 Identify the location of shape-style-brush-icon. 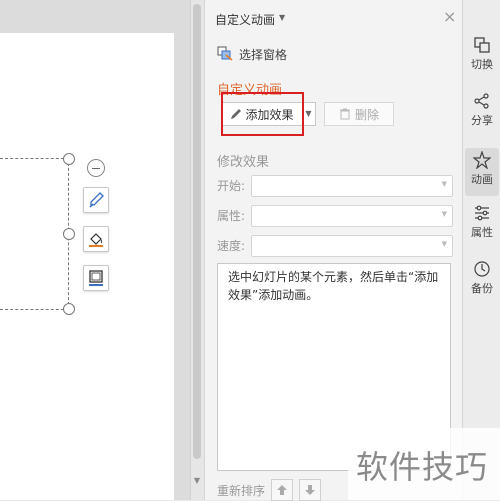
(96, 200).